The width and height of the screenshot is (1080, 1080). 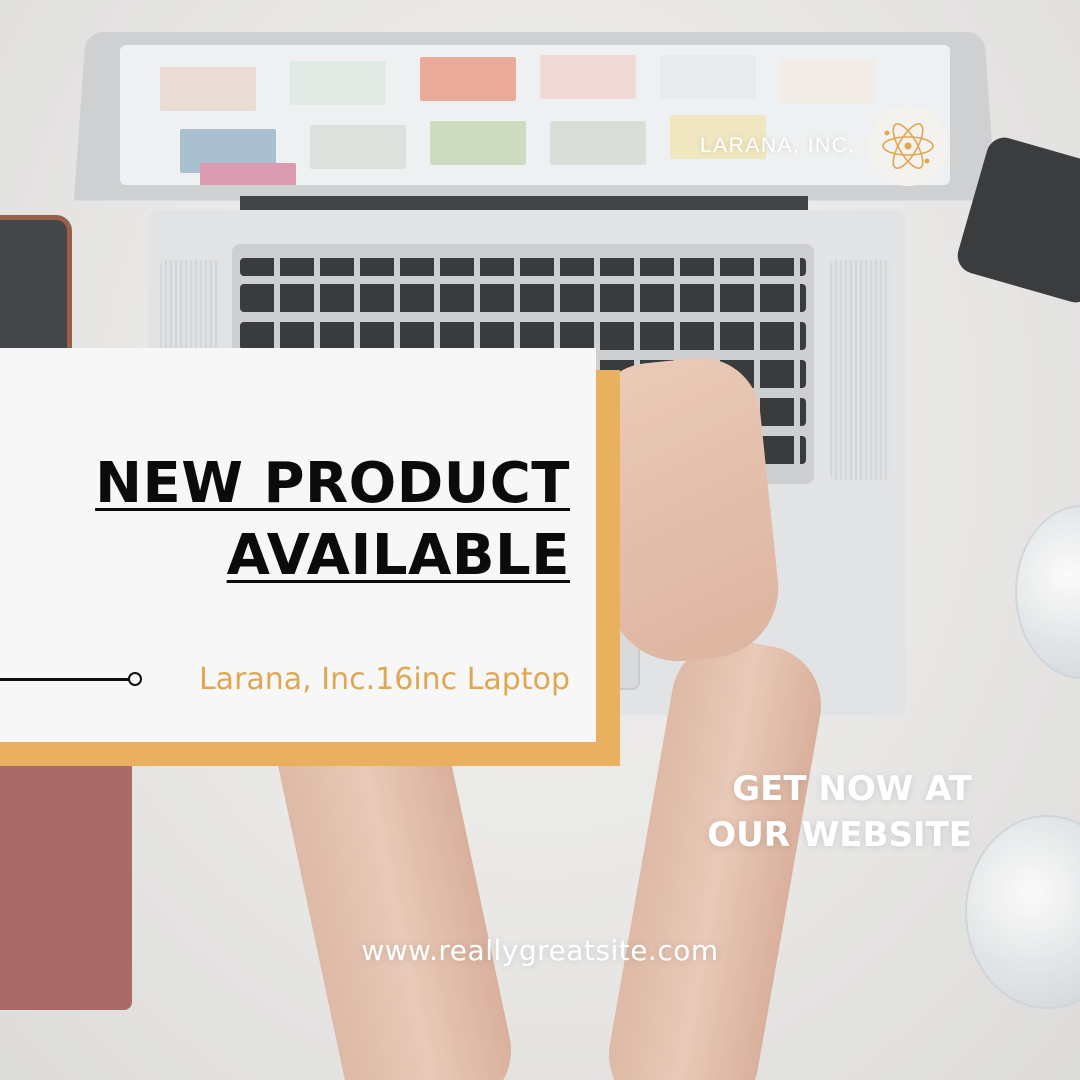 What do you see at coordinates (65, 679) in the screenshot?
I see `connector-line` at bounding box center [65, 679].